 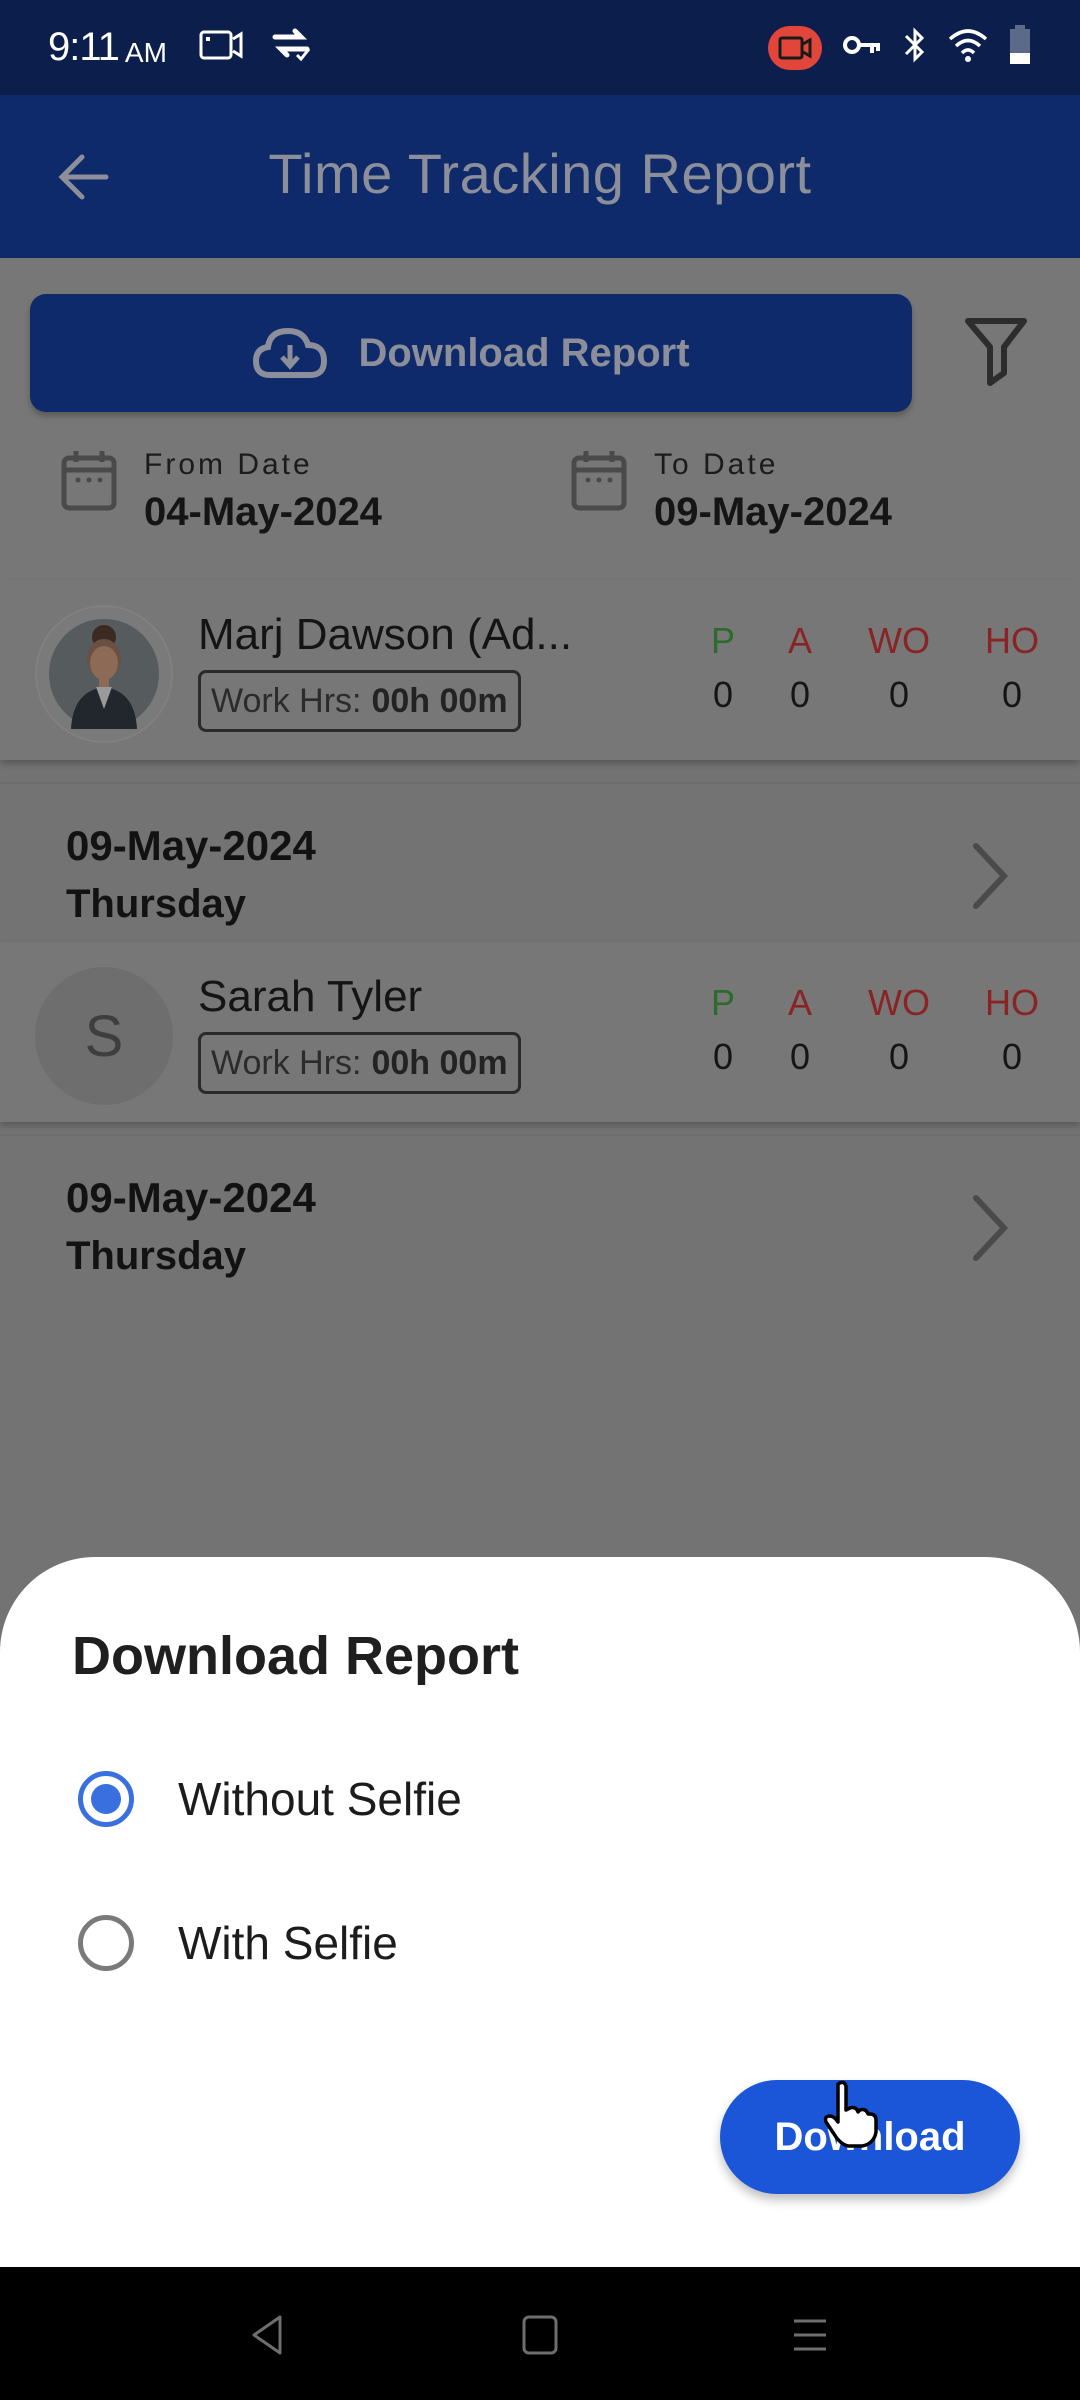 I want to click on from-date-value: 04-May-2024, so click(x=263, y=512).